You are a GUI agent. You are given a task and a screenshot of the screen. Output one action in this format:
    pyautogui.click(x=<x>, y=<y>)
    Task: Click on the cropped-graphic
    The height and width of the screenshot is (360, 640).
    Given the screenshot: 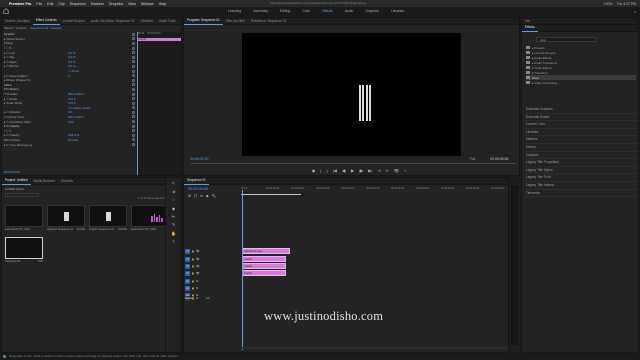 What is the action you would take?
    pyautogui.click(x=365, y=103)
    